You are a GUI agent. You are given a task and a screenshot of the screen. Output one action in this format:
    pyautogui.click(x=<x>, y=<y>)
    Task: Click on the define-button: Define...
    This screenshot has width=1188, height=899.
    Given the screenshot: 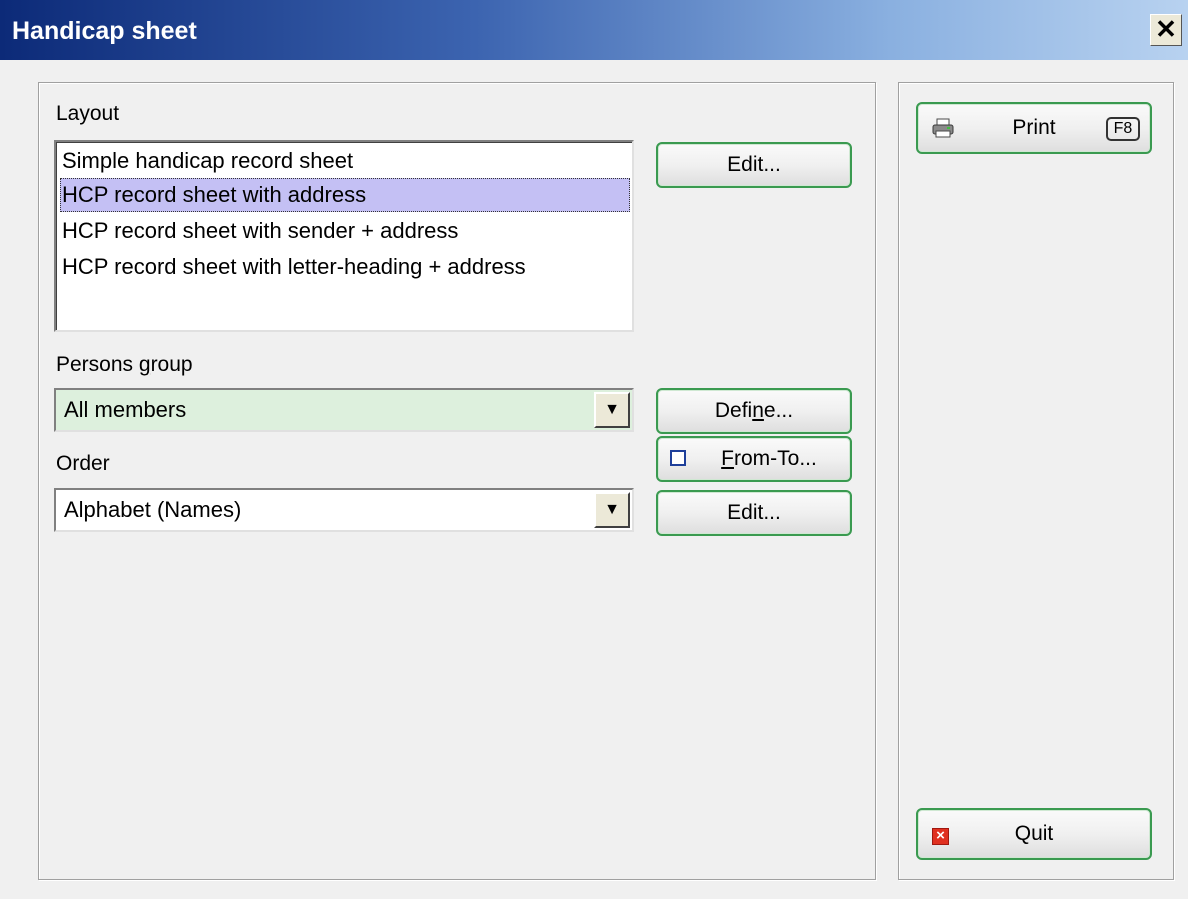 What is the action you would take?
    pyautogui.click(x=754, y=411)
    